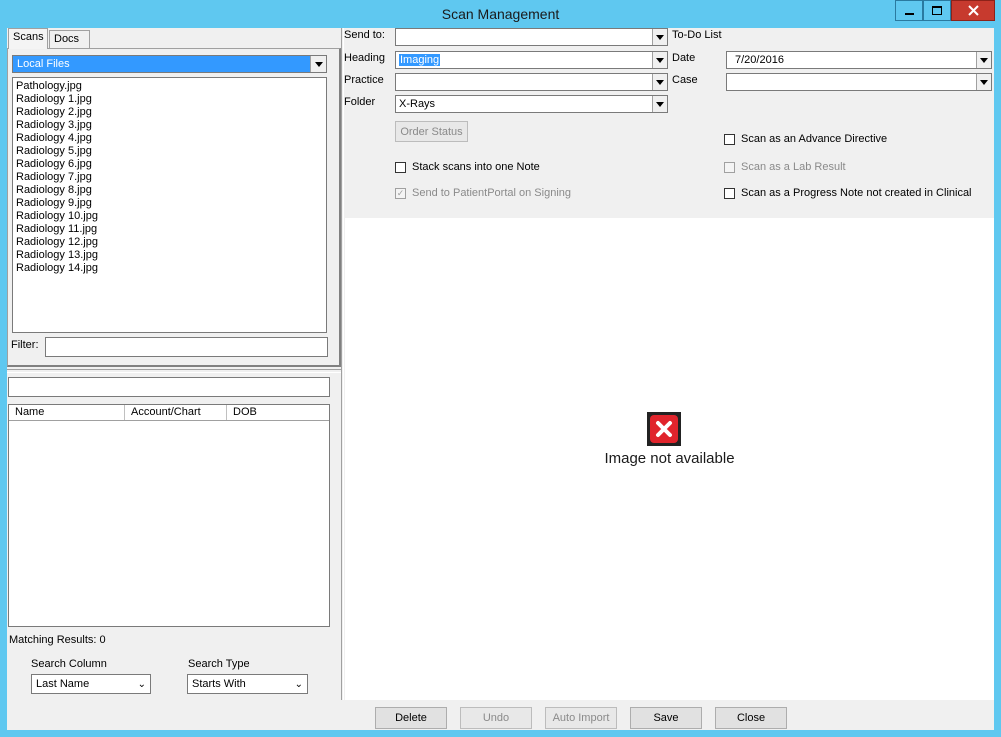 This screenshot has height=737, width=1001. What do you see at coordinates (793, 167) in the screenshot?
I see `lab-result-label: Scan as a Lab Result` at bounding box center [793, 167].